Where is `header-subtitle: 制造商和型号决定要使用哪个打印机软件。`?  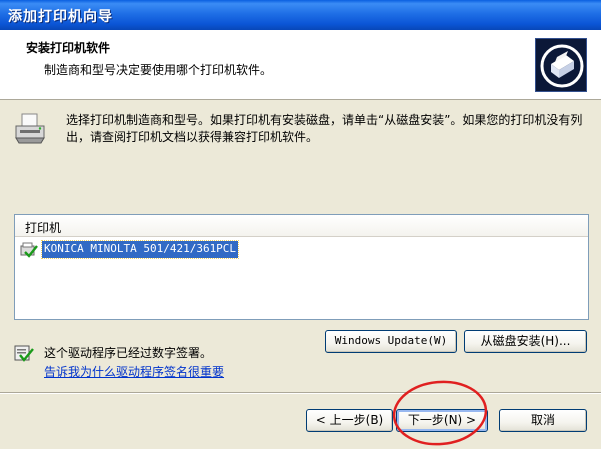 header-subtitle: 制造商和型号决定要使用哪个打印机软件。 is located at coordinates (158, 70).